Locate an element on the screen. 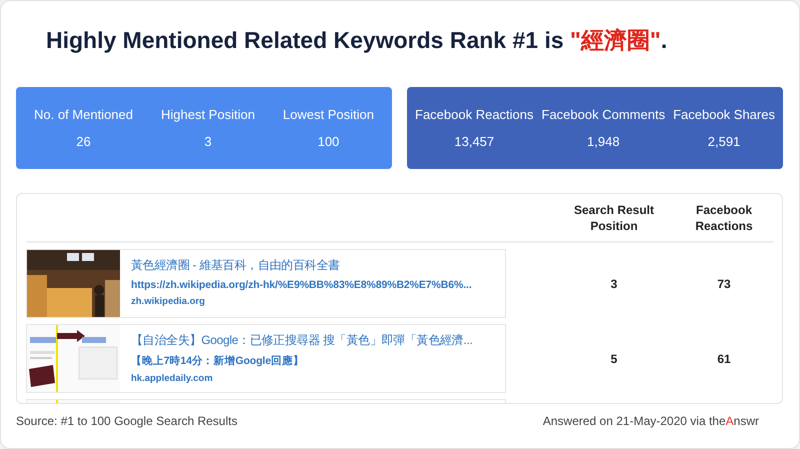 The image size is (800, 449). stat-value: 100 is located at coordinates (329, 141).